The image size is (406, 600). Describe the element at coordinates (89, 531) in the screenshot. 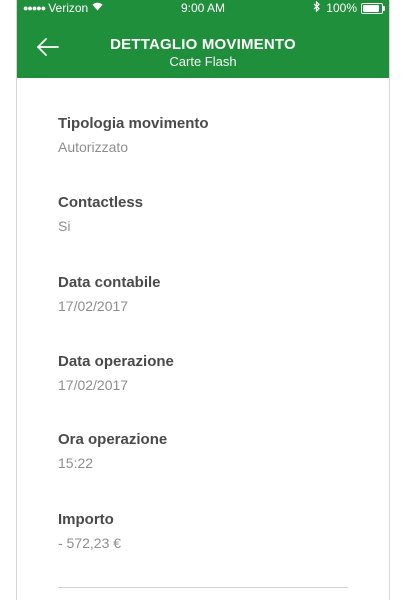

I see `detail-item-importo: Importo - 572,23 €` at that location.